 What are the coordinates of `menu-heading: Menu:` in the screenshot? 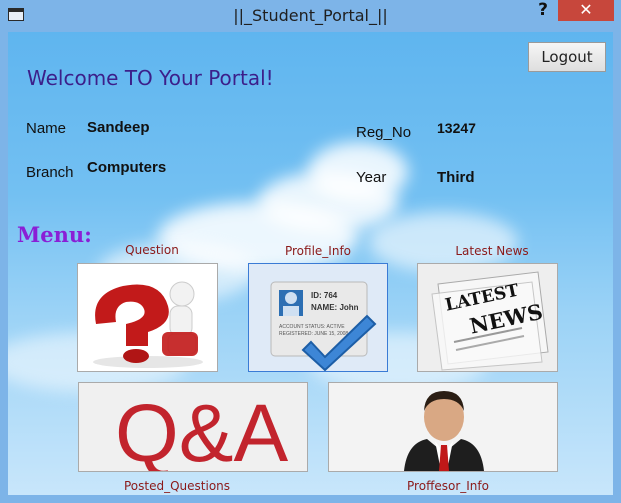 It's located at (54, 234).